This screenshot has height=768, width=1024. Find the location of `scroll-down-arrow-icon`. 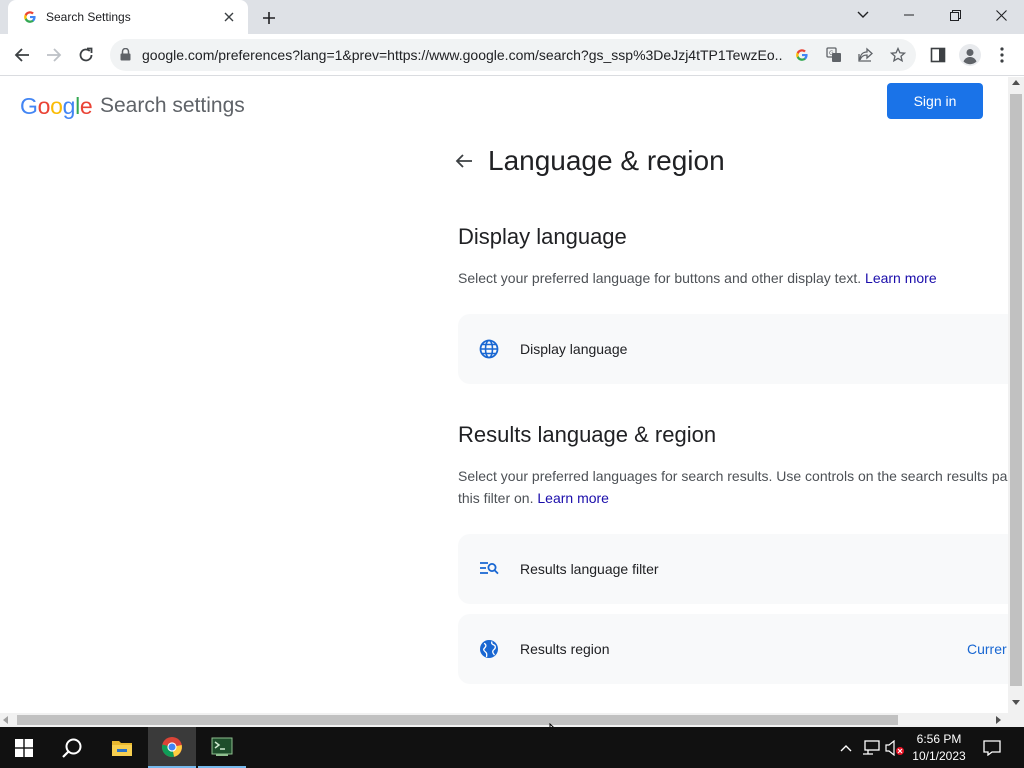

scroll-down-arrow-icon is located at coordinates (1016, 702).